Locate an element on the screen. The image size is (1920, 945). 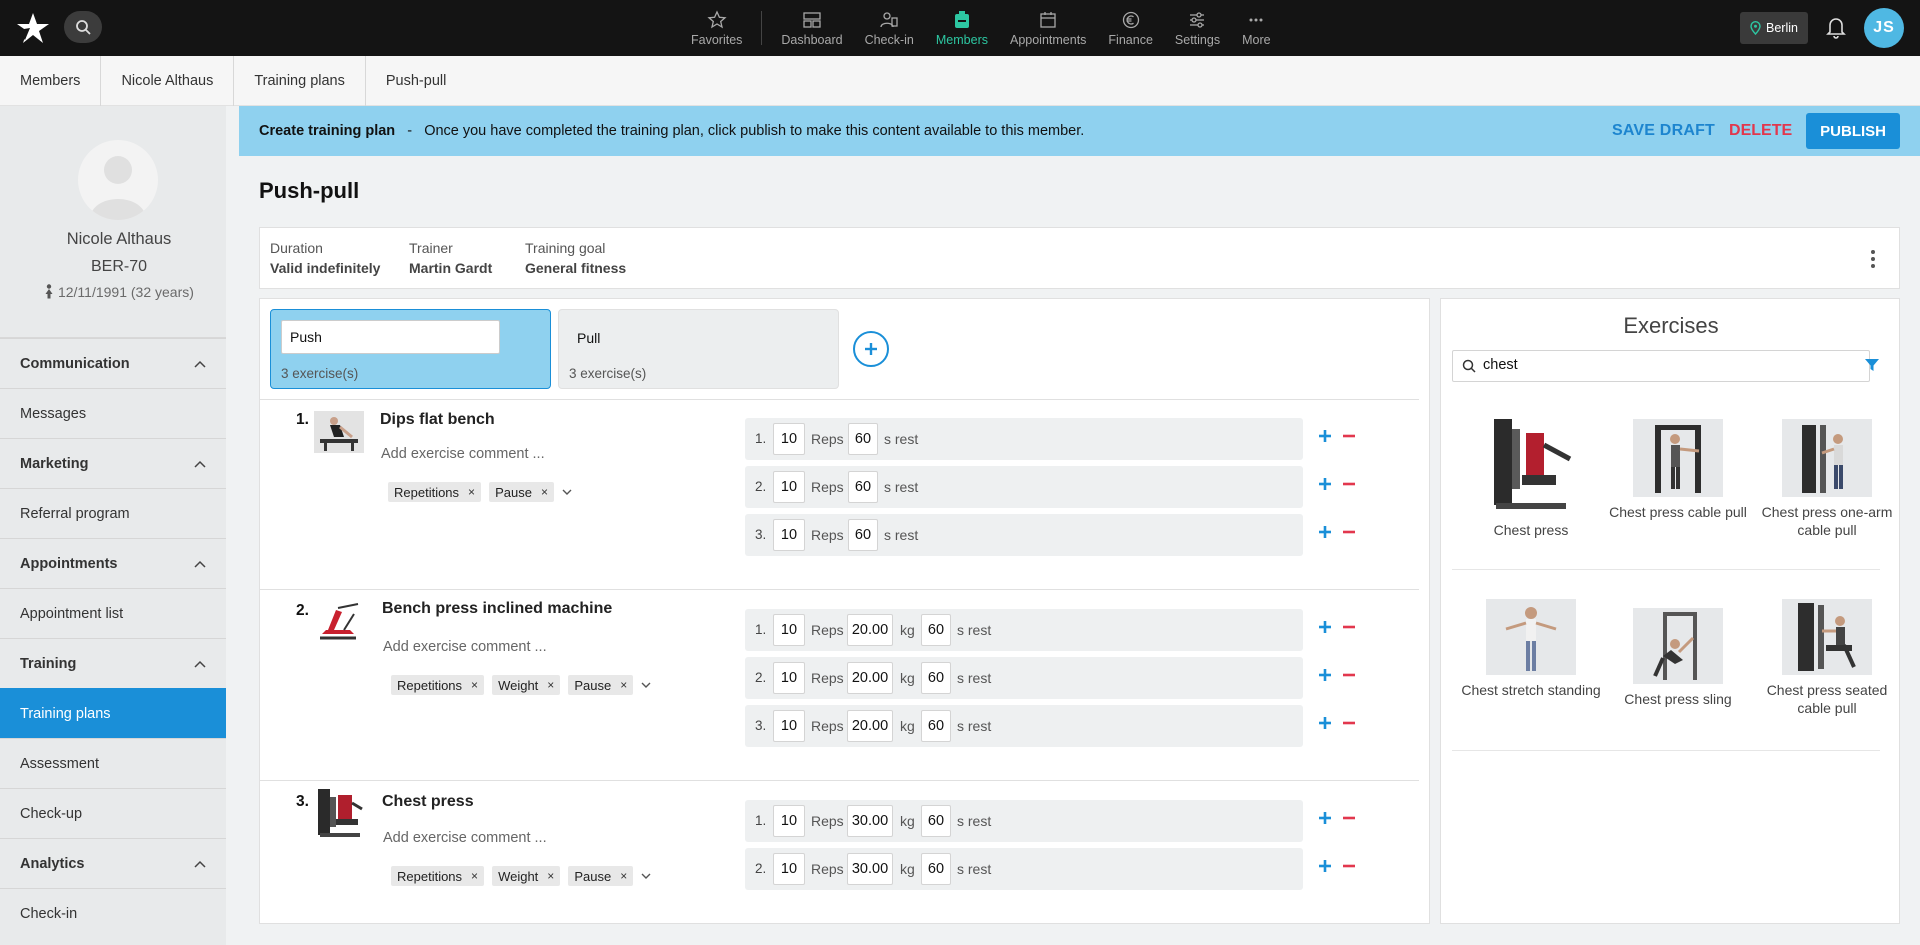
notifications-bell-icon is located at coordinates (1836, 27).